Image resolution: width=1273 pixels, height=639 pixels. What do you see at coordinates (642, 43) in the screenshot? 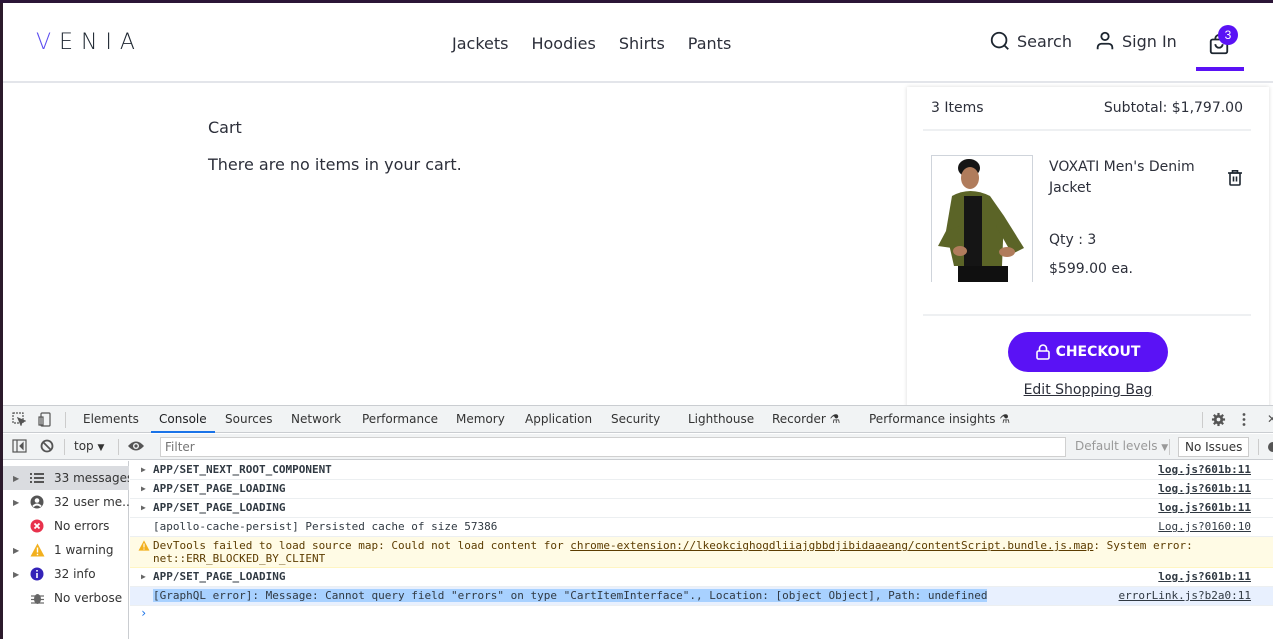
I see `nav-shirts: Shirts` at bounding box center [642, 43].